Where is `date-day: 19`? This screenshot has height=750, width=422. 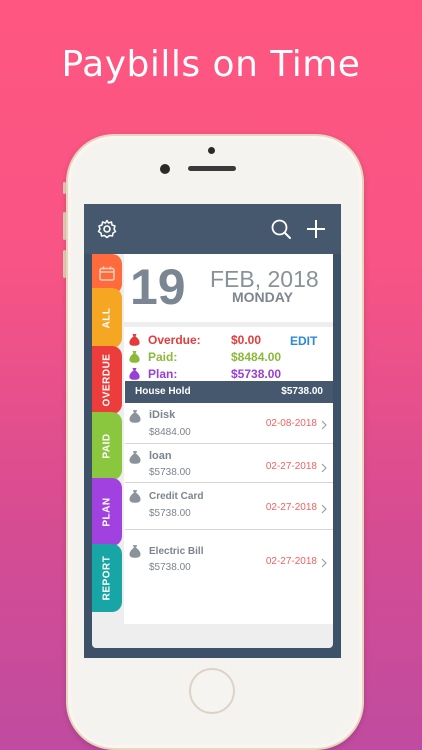
date-day: 19 is located at coordinates (158, 287).